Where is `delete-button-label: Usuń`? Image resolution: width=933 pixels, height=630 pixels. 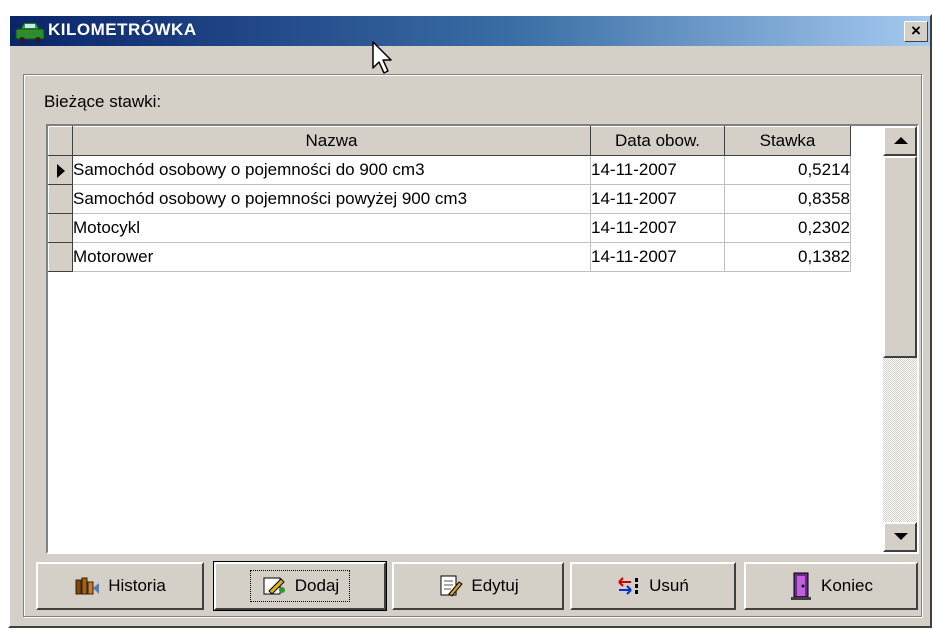
delete-button-label: Usuń is located at coordinates (669, 585).